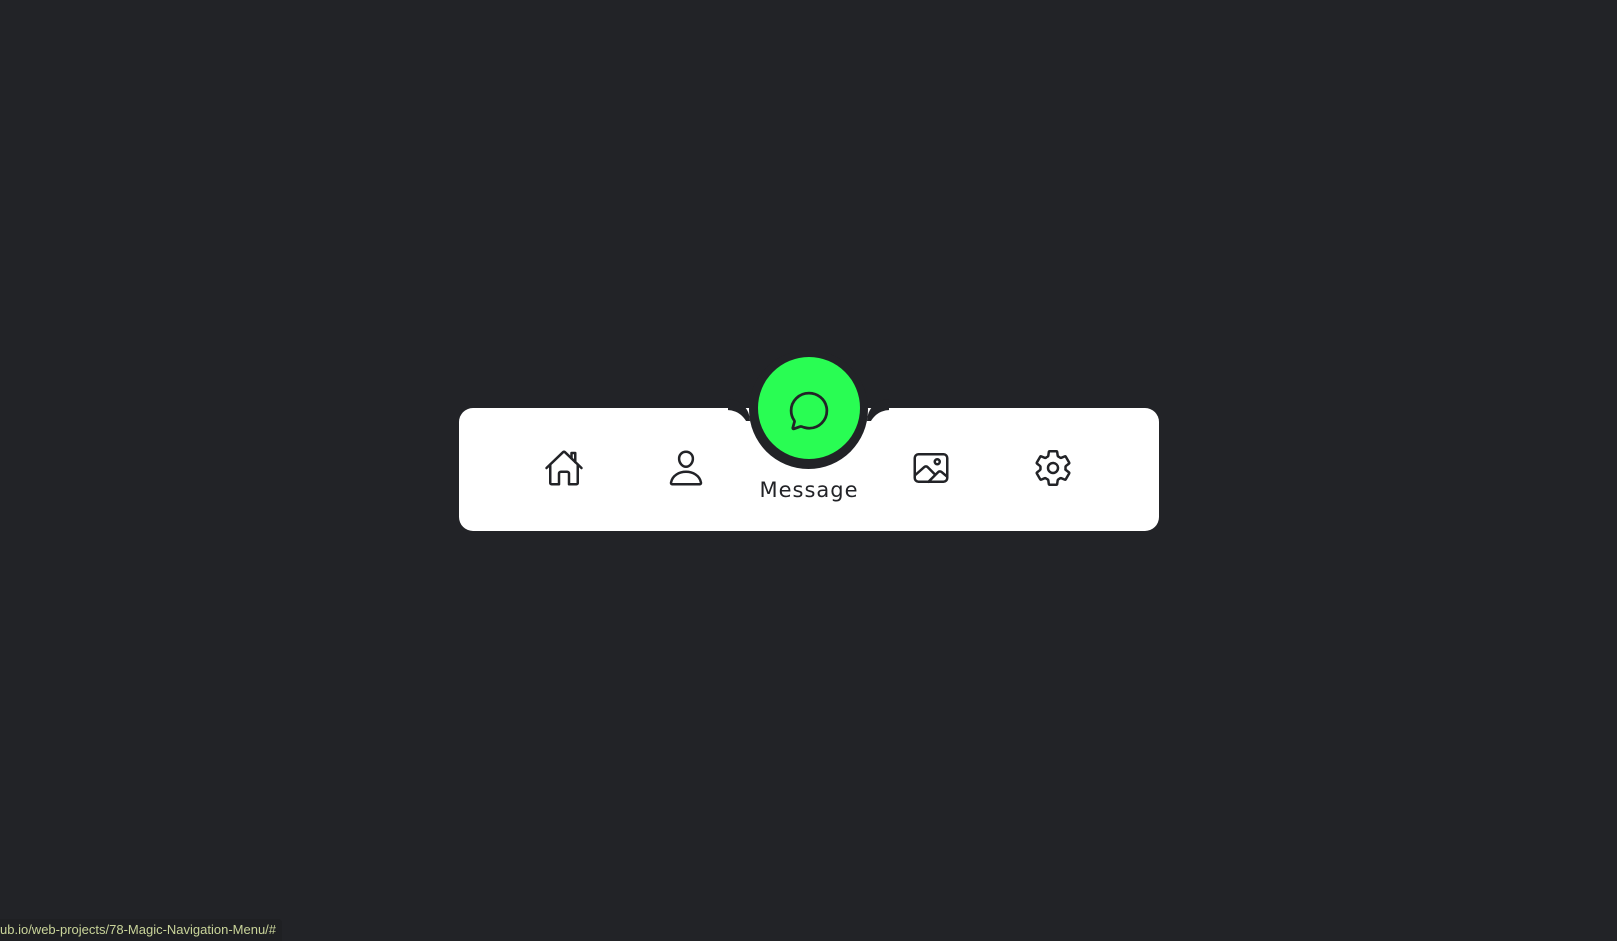  I want to click on person-icon, so click(686, 468).